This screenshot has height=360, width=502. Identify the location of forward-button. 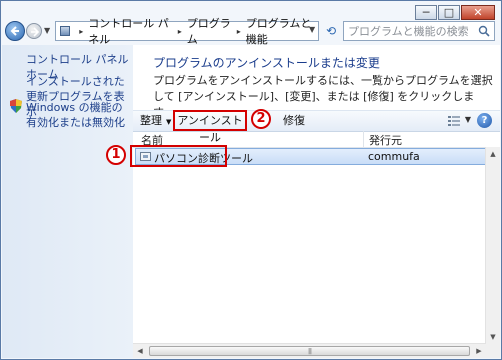
(34, 31).